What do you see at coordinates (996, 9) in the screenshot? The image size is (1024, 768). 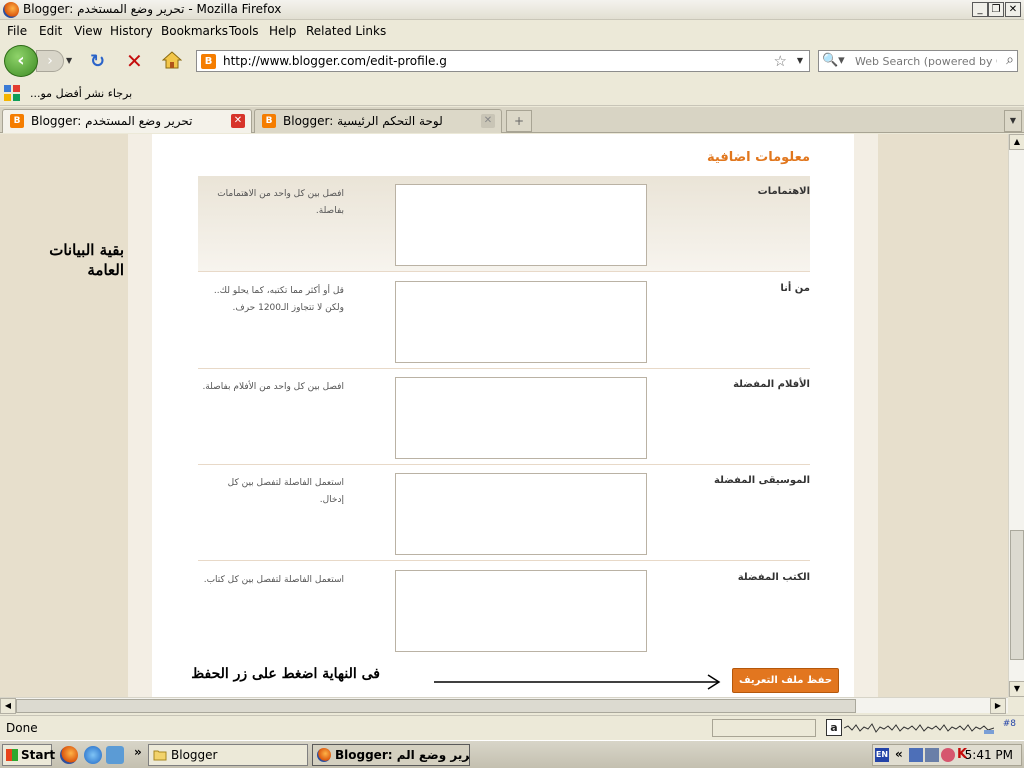 I see `restore-button: ❐` at bounding box center [996, 9].